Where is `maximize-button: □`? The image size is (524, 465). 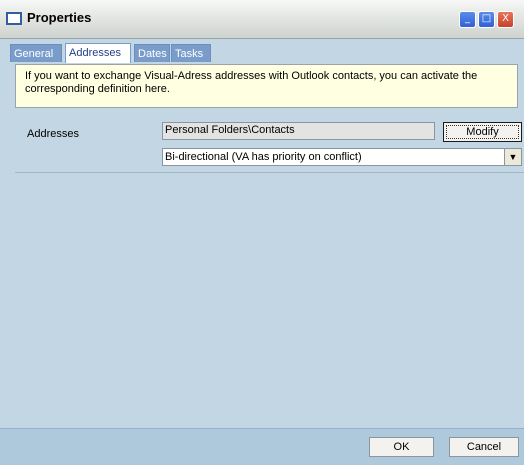 maximize-button: □ is located at coordinates (486, 19).